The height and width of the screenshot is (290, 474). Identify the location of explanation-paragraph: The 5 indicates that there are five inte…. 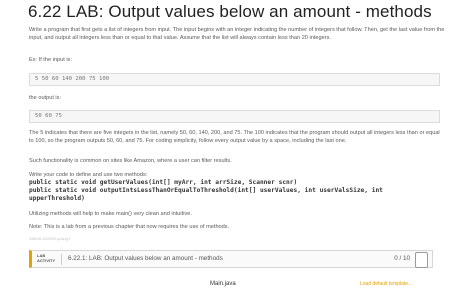
(234, 137).